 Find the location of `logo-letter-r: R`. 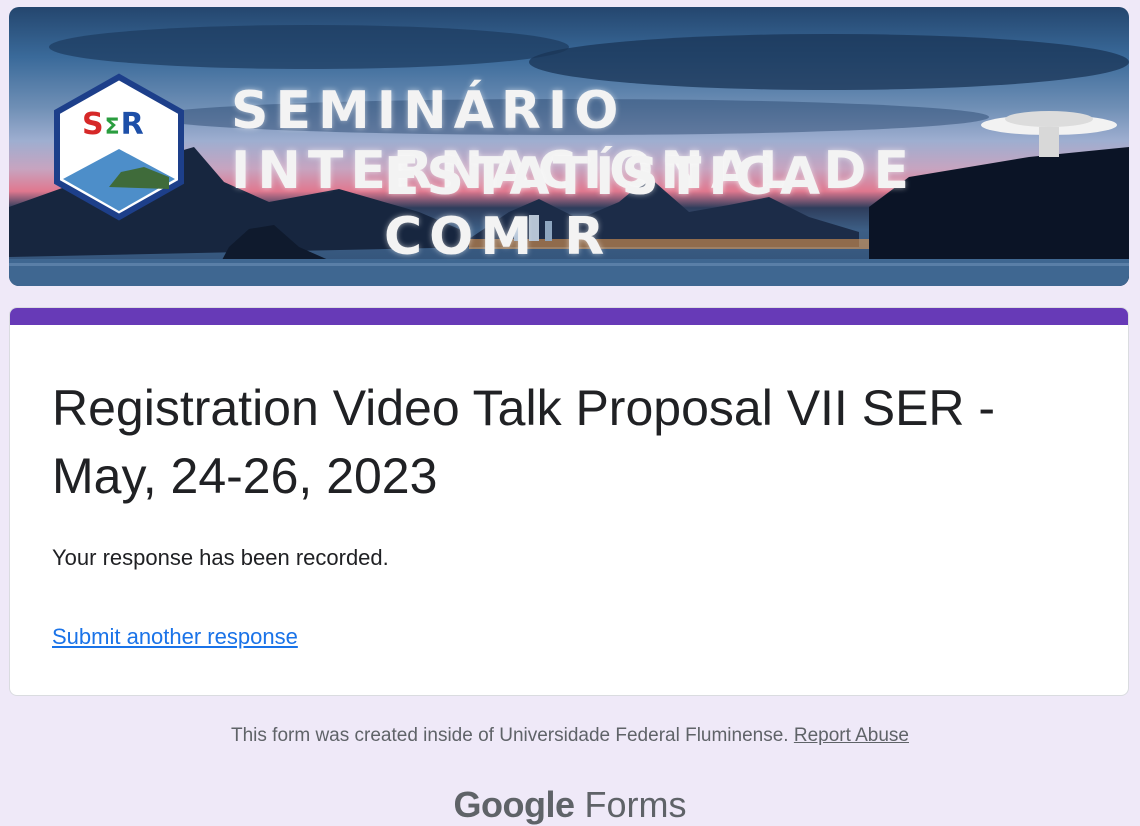

logo-letter-r: R is located at coordinates (132, 124).